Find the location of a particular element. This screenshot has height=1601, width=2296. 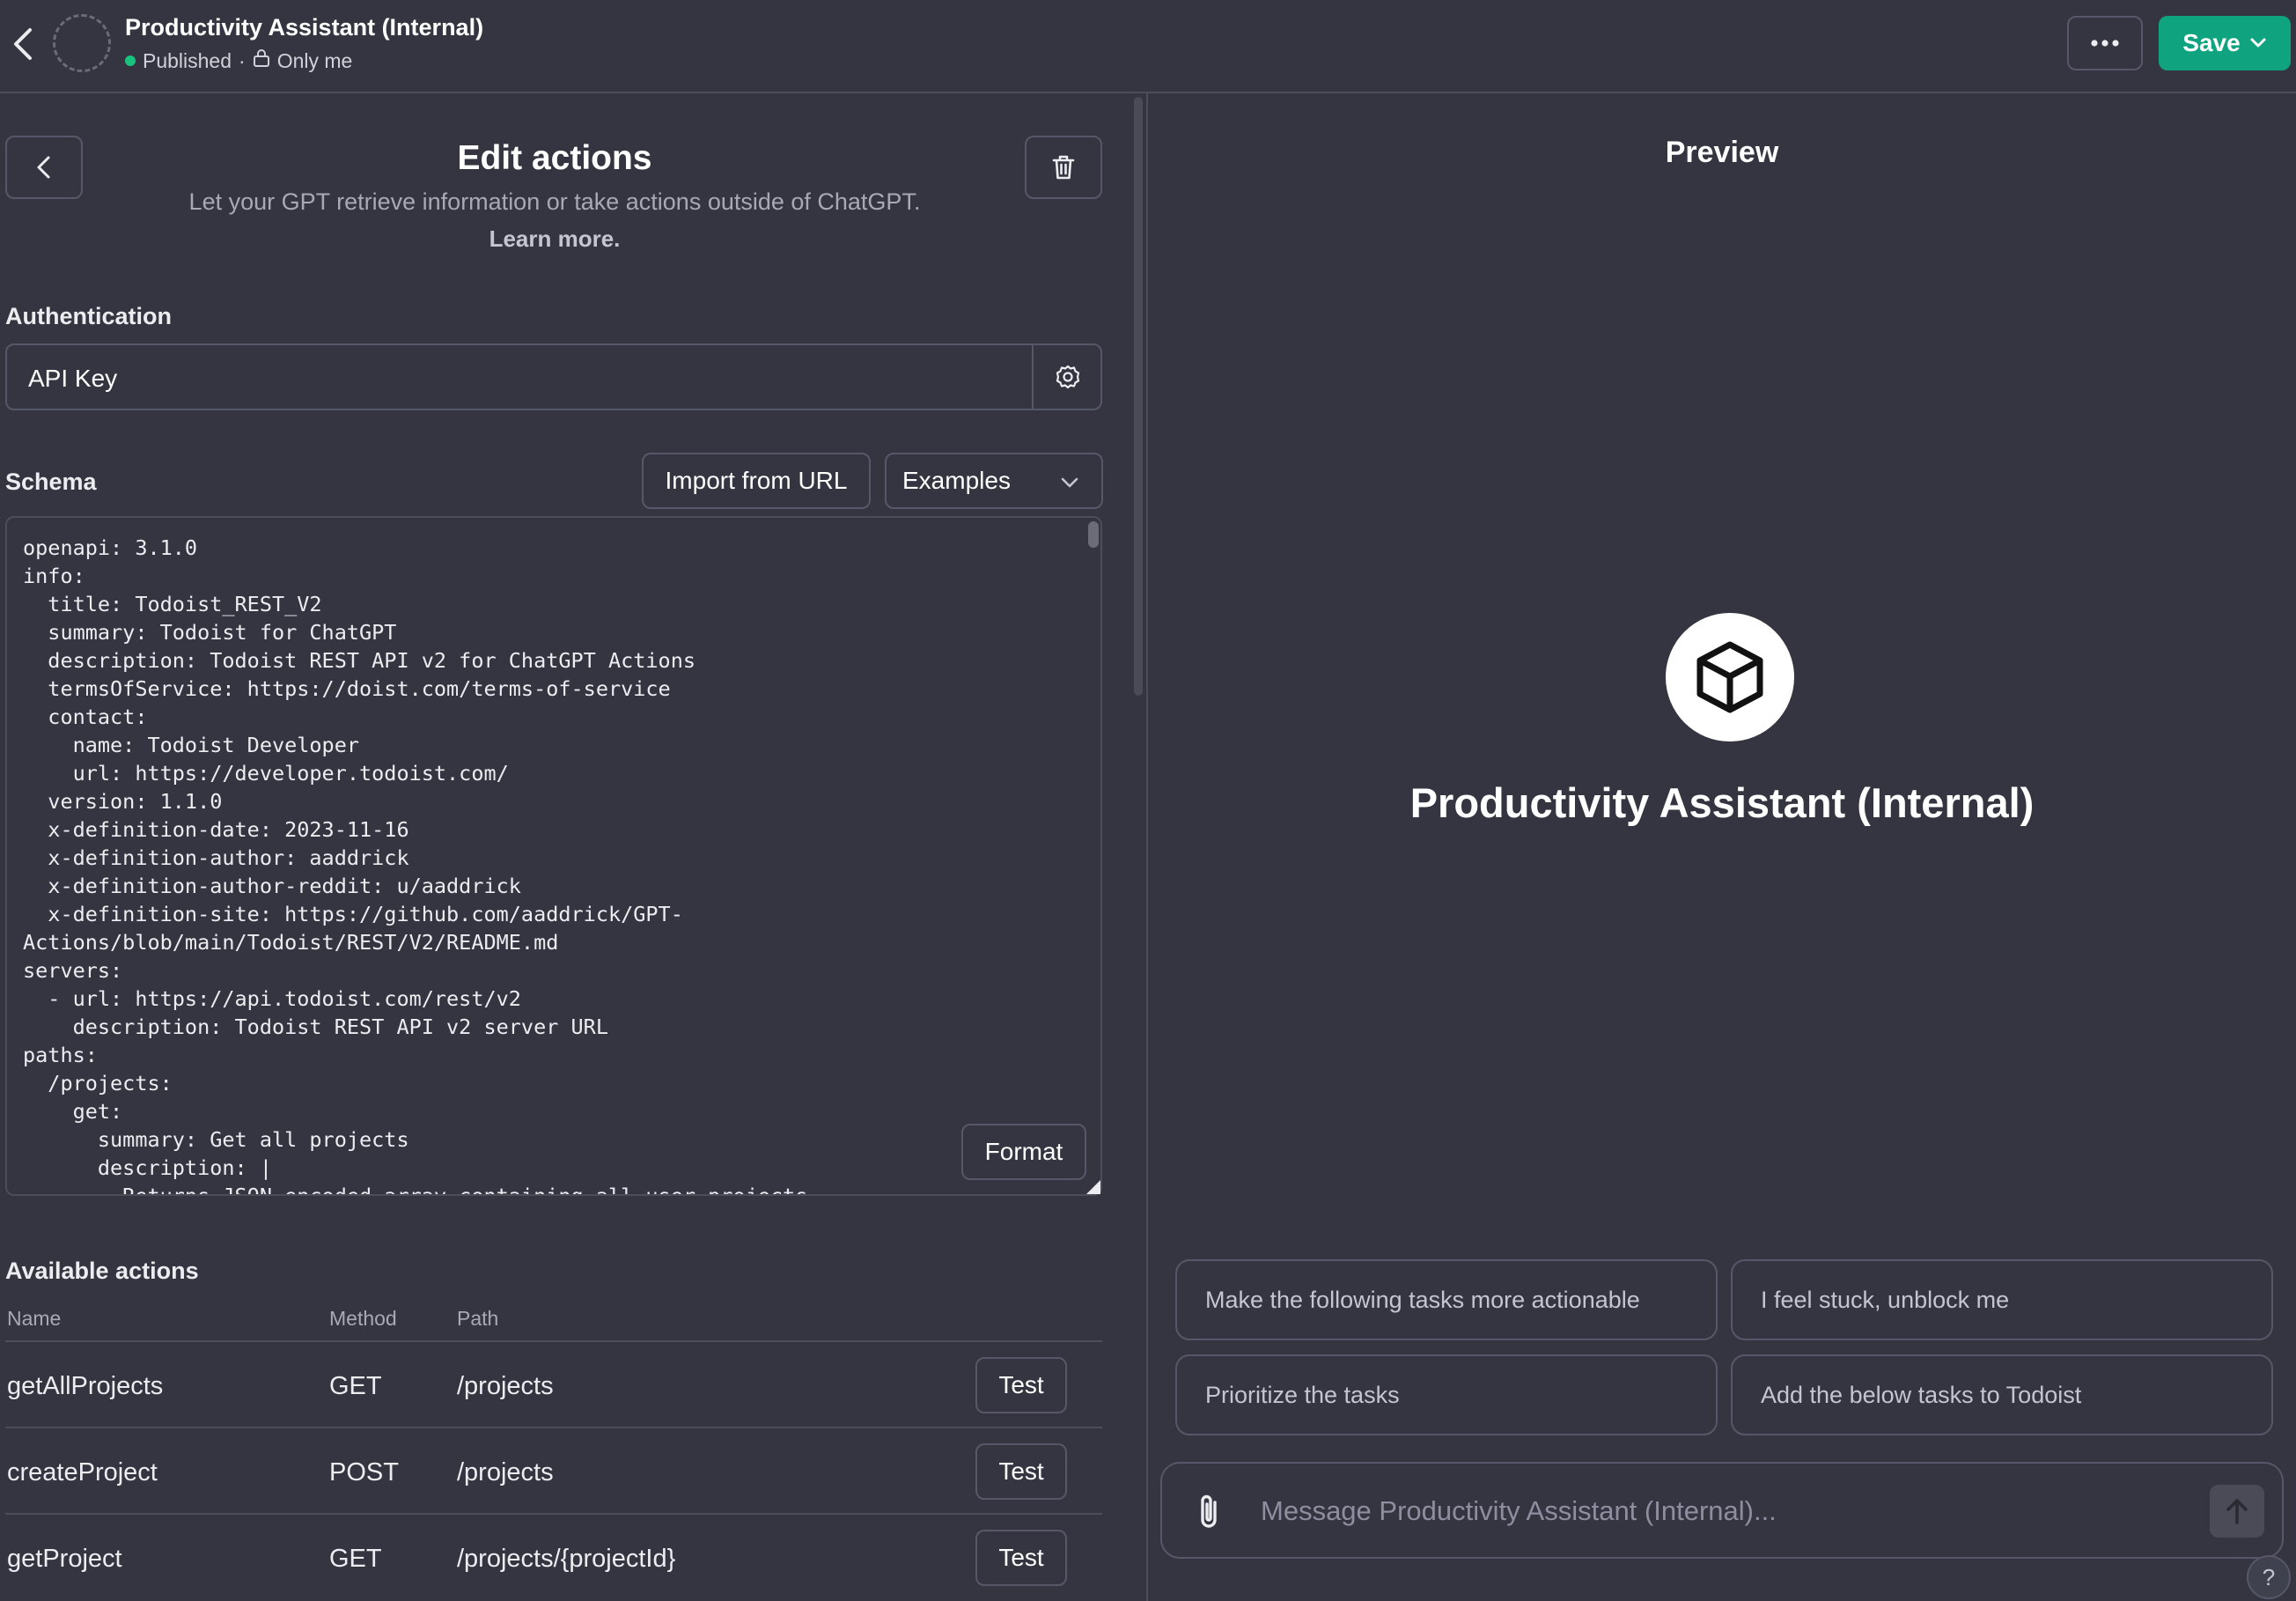

gpt-status-line: Published · Only me is located at coordinates (238, 61).